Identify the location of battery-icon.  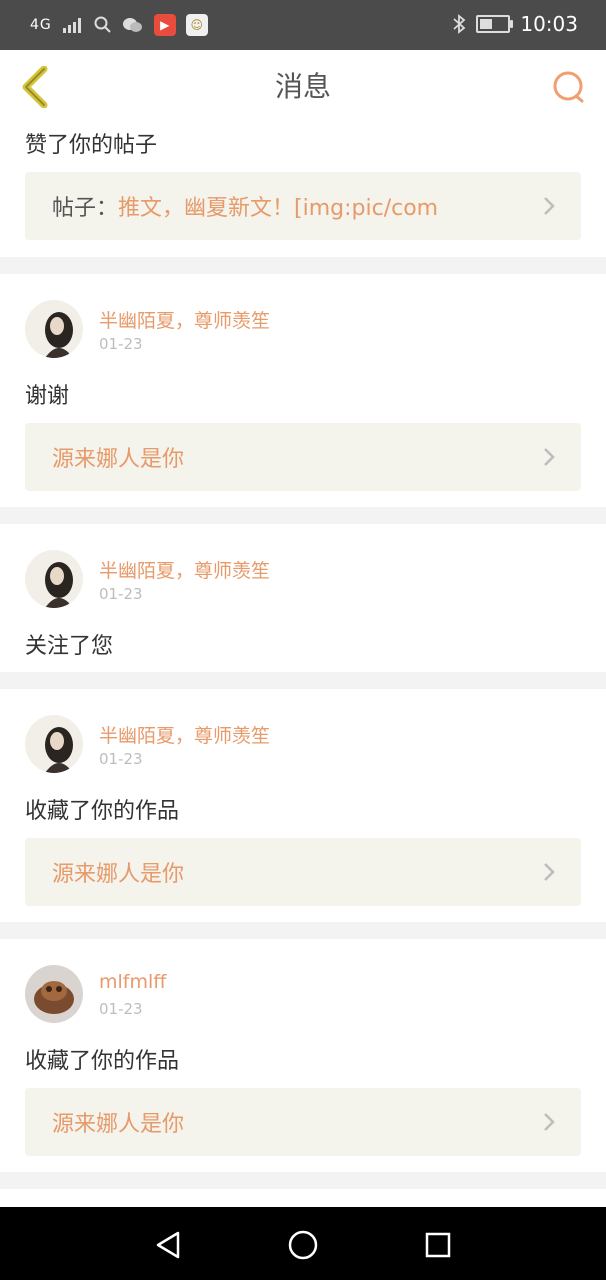
(495, 24).